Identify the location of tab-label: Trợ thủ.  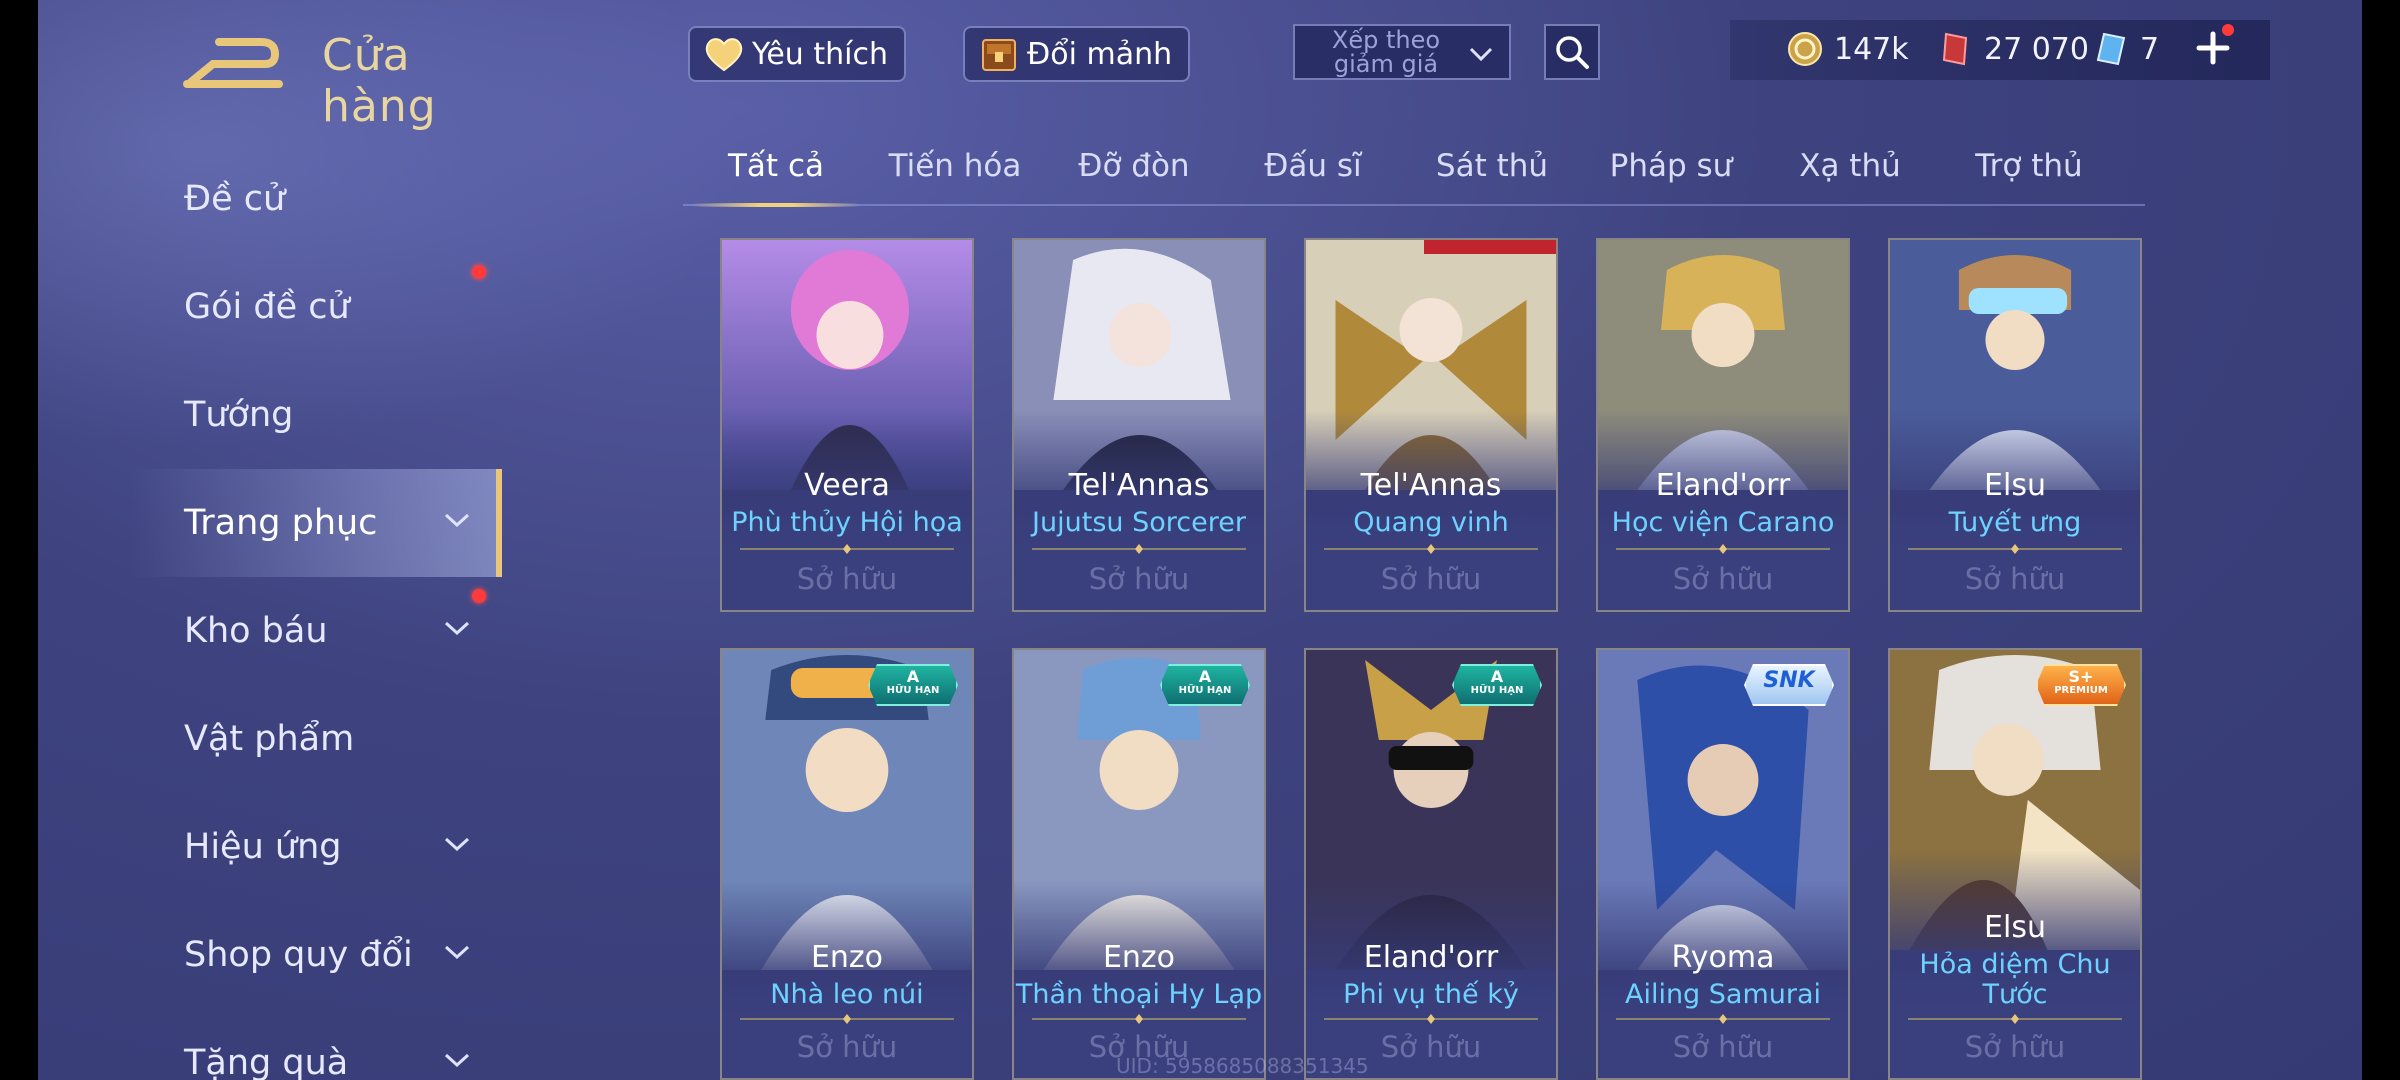
(2029, 166).